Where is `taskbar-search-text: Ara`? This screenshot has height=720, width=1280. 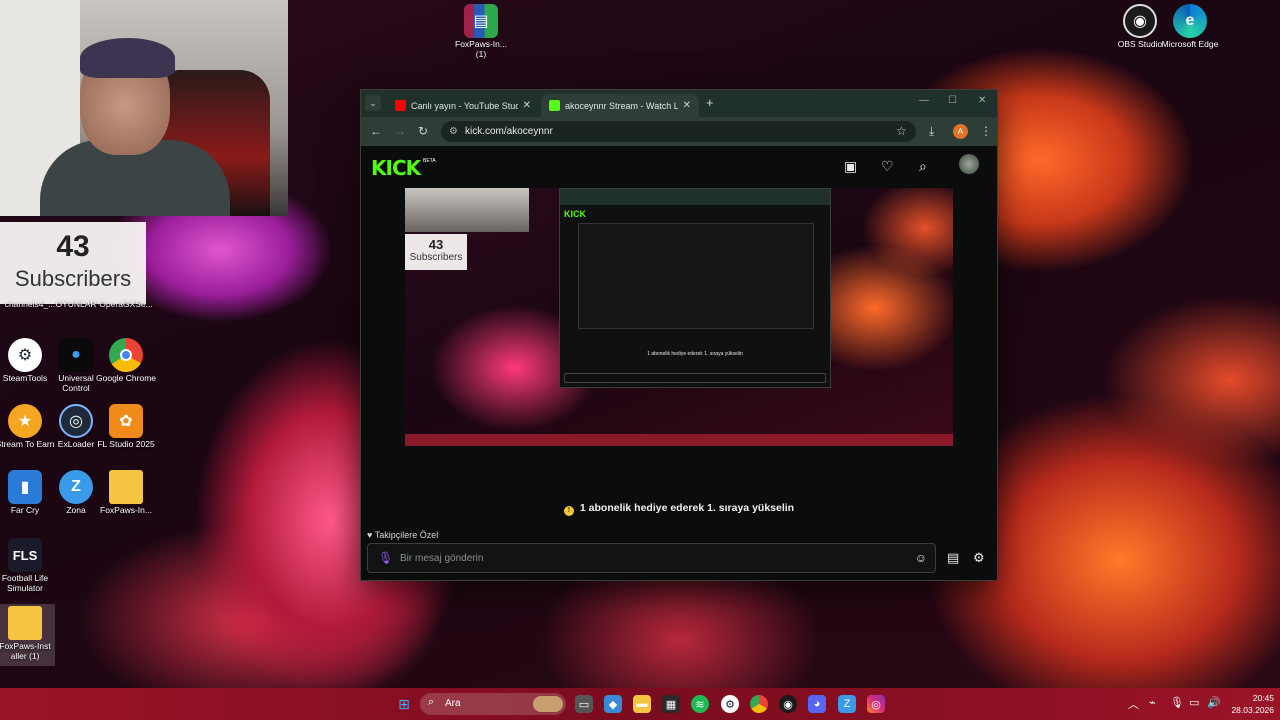 taskbar-search-text: Ara is located at coordinates (453, 703).